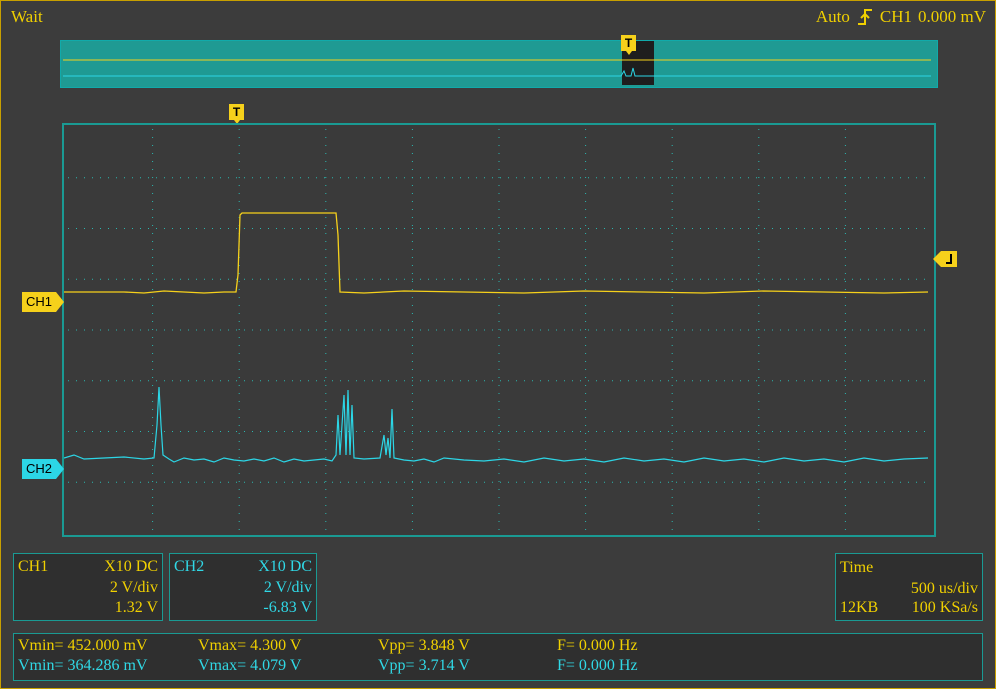 The height and width of the screenshot is (689, 996). I want to click on memory-overview, so click(499, 64).